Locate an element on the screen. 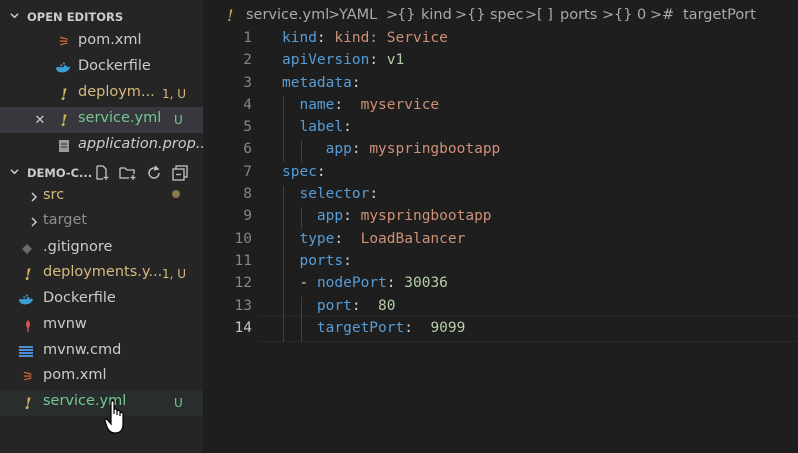  git-modified-dot is located at coordinates (176, 194).